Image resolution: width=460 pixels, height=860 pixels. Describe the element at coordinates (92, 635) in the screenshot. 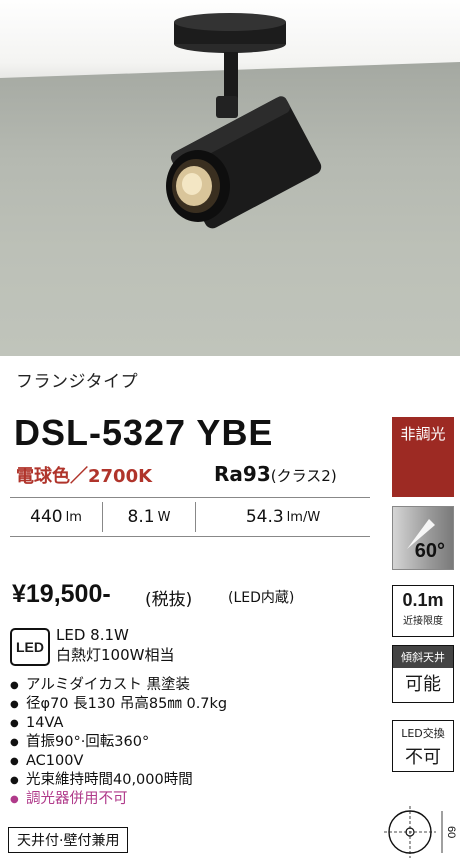

I see `led-wattage: LED 8.1W` at that location.